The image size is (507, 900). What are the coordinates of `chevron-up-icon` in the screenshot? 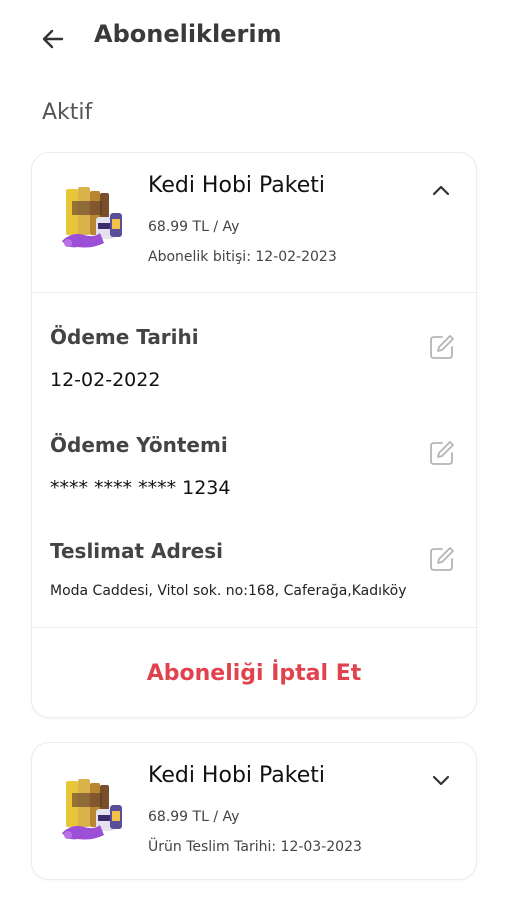 It's located at (441, 190).